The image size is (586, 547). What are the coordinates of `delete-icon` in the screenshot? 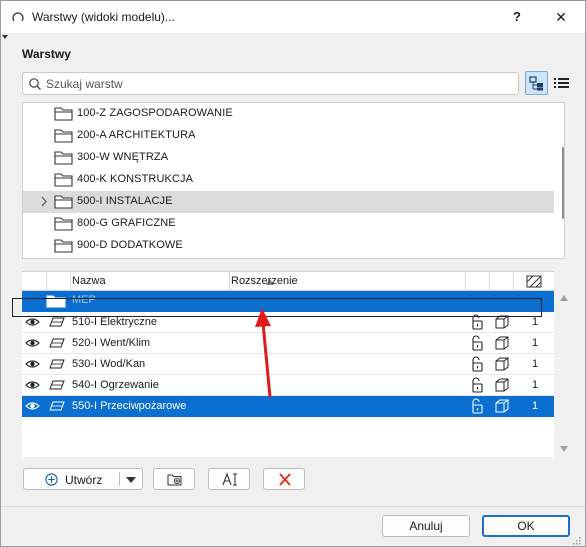 It's located at (285, 479).